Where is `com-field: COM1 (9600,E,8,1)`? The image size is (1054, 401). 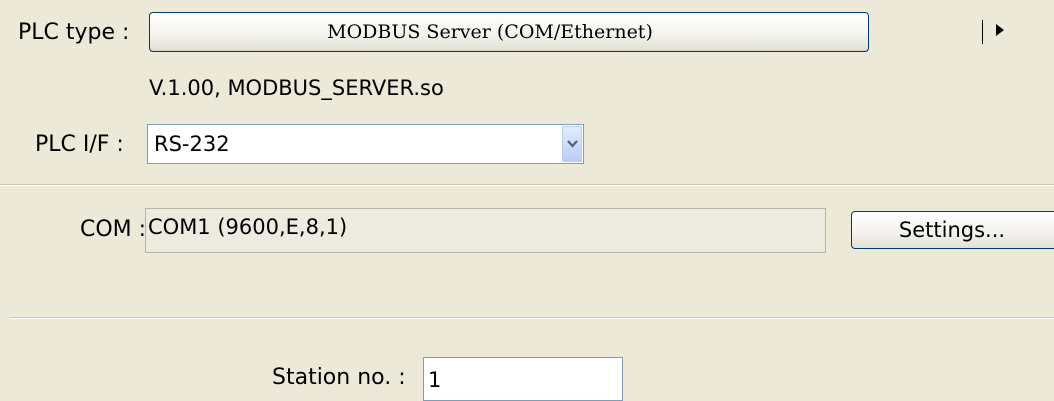
com-field: COM1 (9600,E,8,1) is located at coordinates (485, 230).